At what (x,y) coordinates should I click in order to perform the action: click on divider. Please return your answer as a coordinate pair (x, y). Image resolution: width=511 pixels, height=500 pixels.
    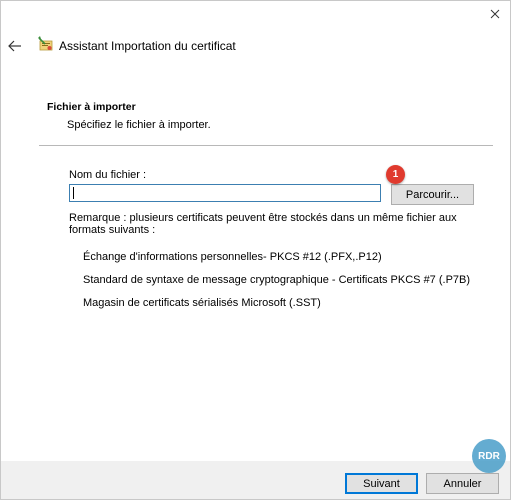
    Looking at the image, I should click on (266, 145).